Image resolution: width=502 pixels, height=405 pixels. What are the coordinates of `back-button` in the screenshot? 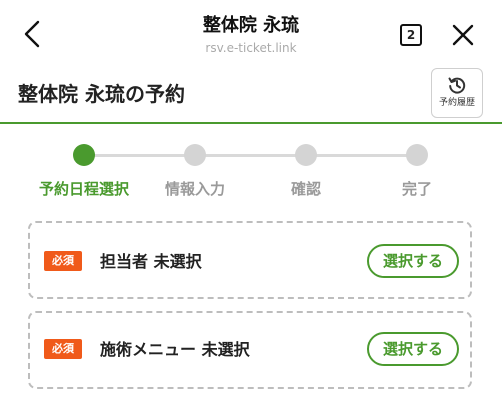 It's located at (32, 34).